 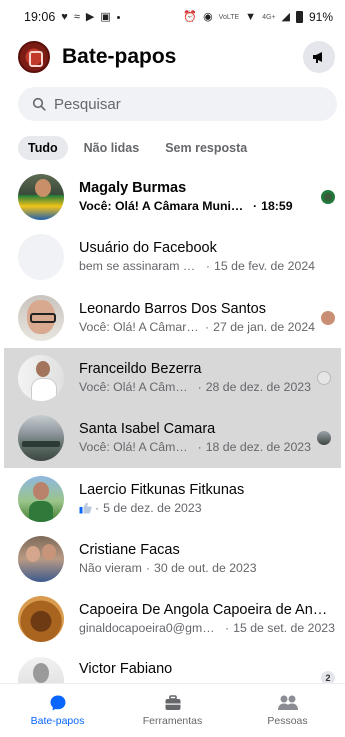 What do you see at coordinates (64, 16) in the screenshot?
I see `notification-icon: ♥` at bounding box center [64, 16].